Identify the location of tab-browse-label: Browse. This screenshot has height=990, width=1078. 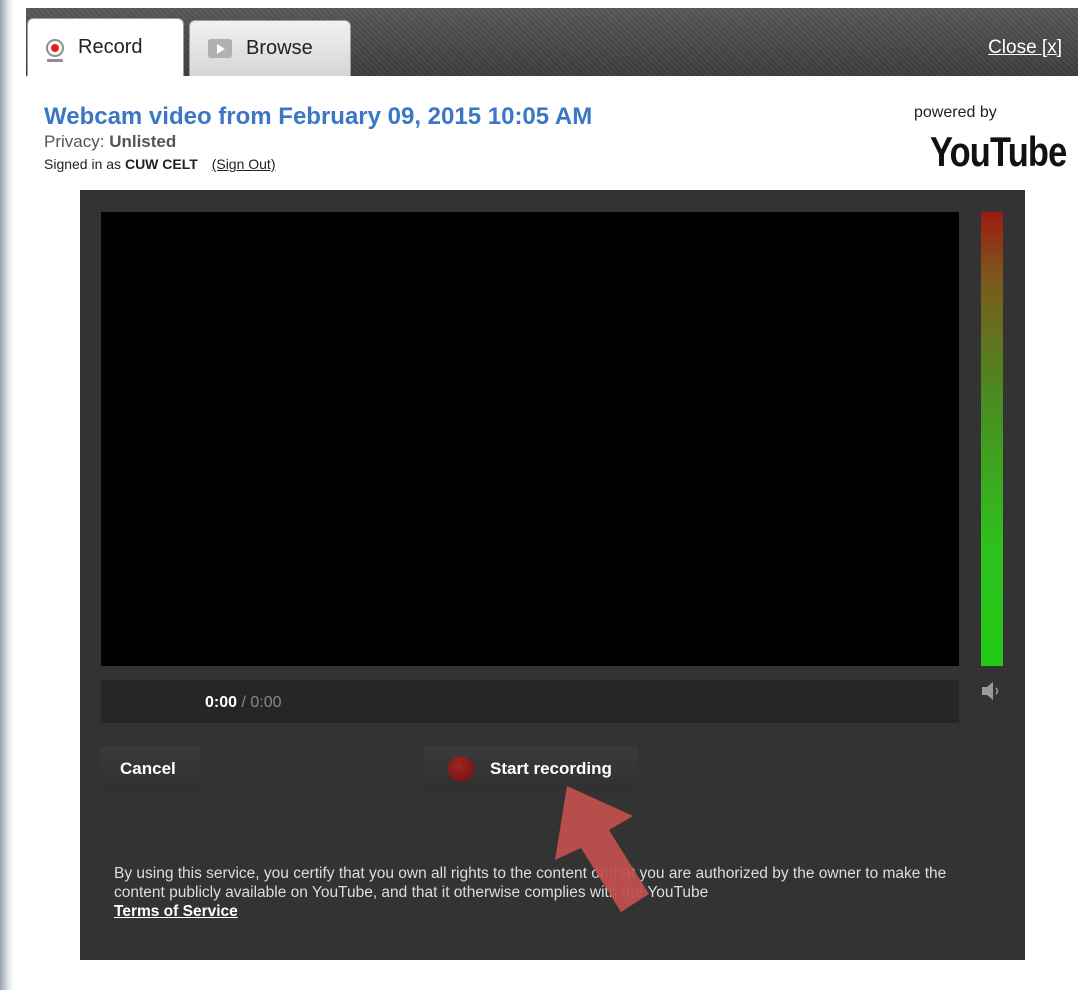
(279, 48).